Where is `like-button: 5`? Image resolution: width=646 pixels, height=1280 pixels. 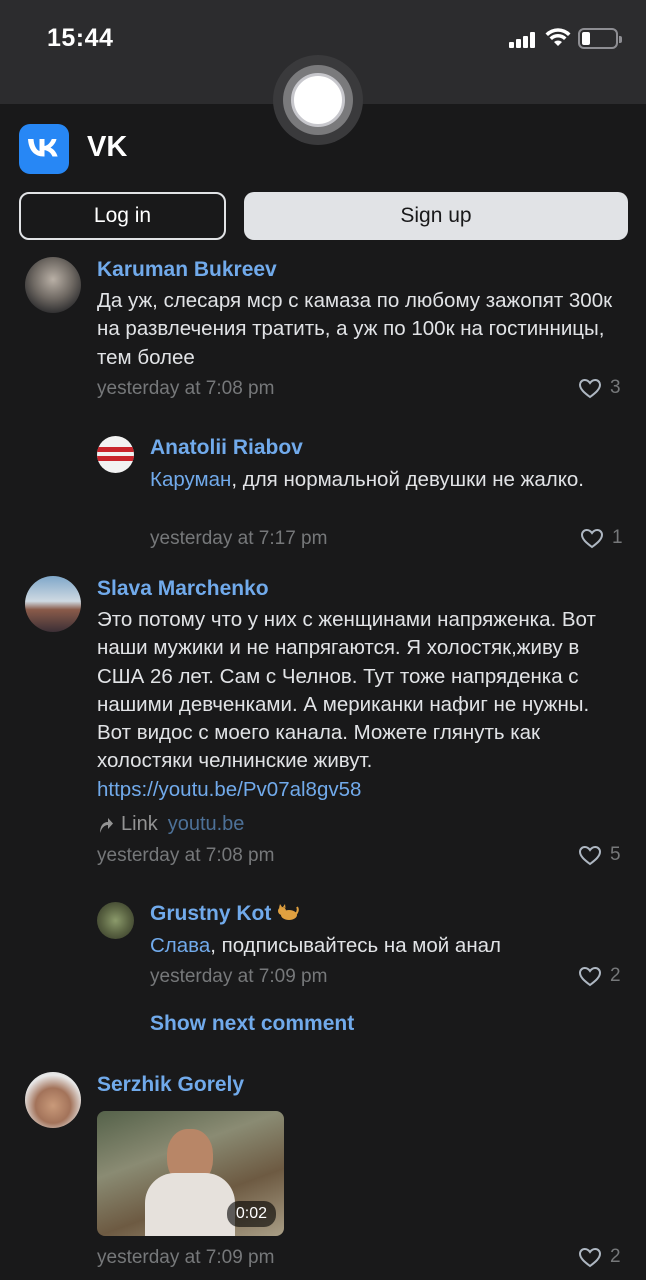 like-button: 5 is located at coordinates (599, 855).